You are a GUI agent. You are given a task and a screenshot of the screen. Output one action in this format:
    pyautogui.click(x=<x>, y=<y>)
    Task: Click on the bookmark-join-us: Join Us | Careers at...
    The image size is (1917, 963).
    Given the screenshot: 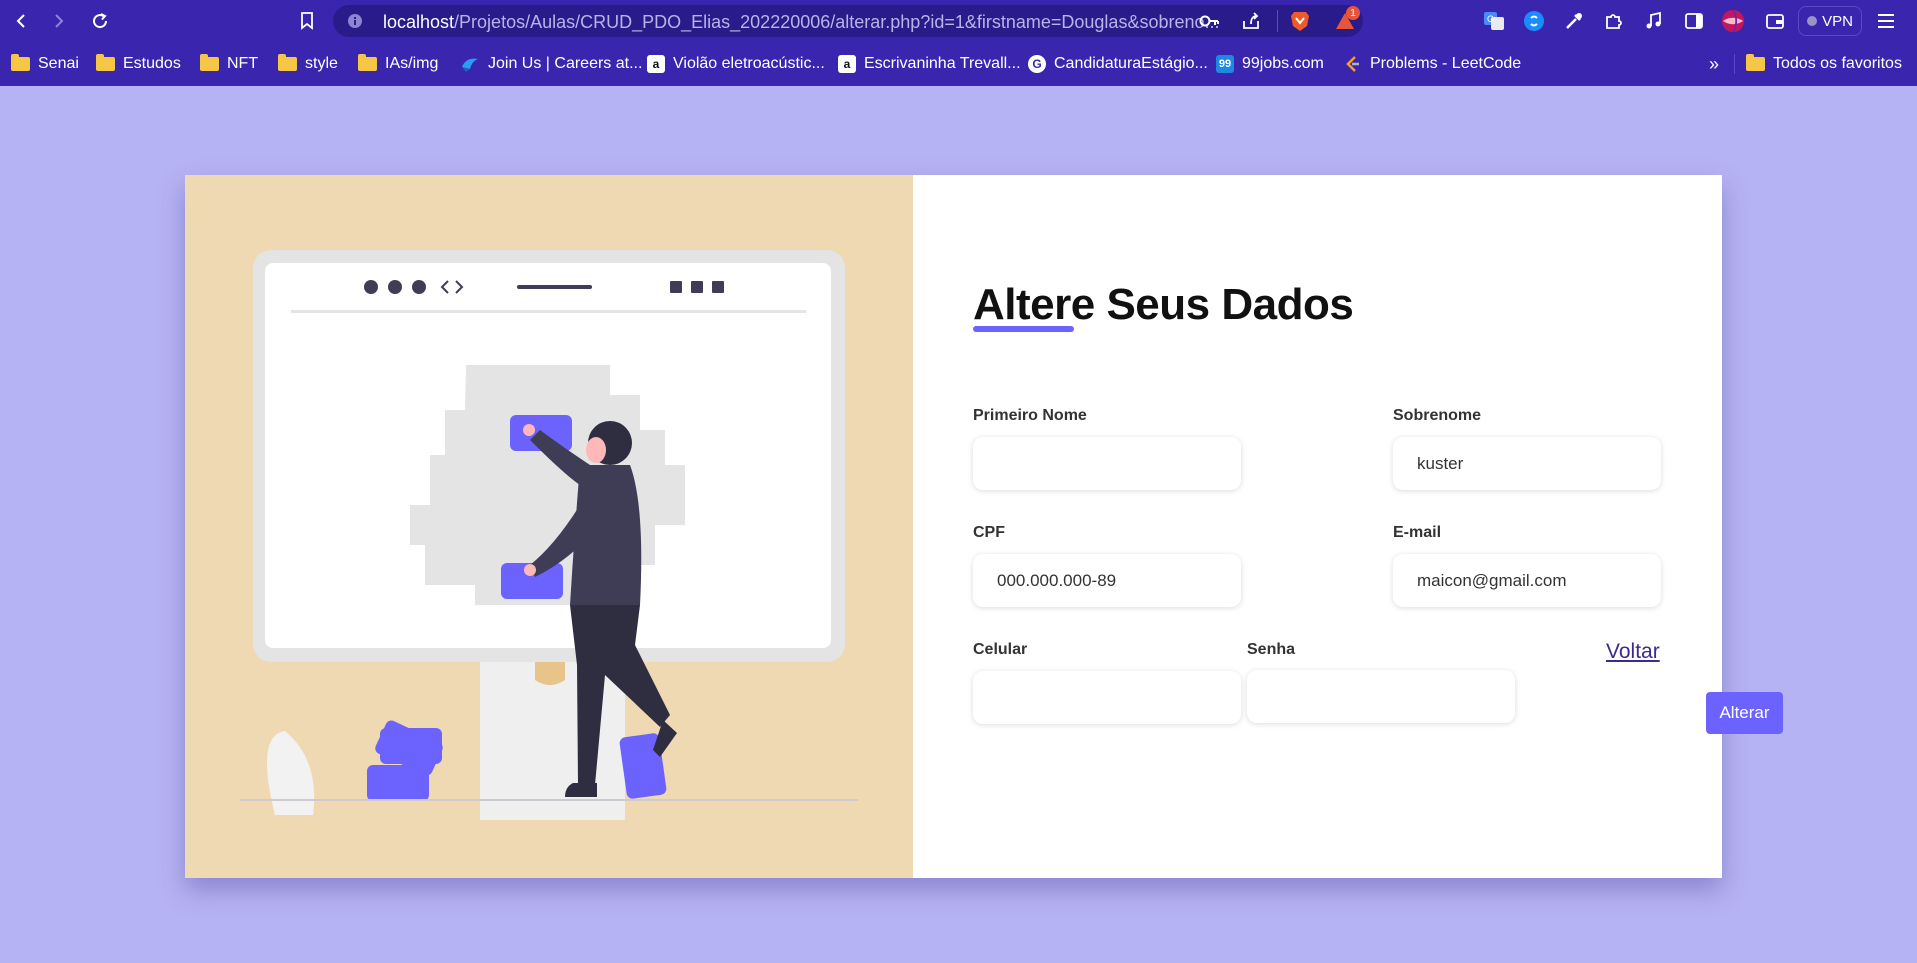 What is the action you would take?
    pyautogui.click(x=551, y=64)
    